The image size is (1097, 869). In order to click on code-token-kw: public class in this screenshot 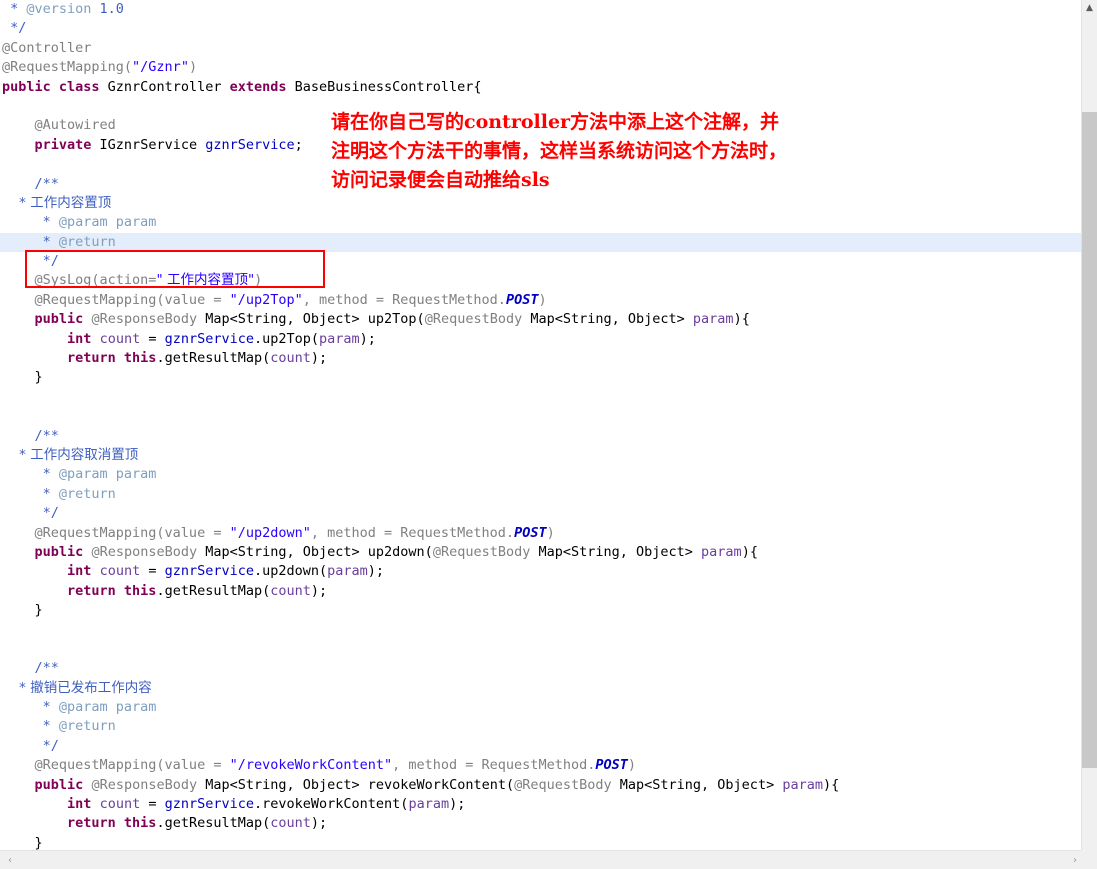, I will do `click(51, 86)`.